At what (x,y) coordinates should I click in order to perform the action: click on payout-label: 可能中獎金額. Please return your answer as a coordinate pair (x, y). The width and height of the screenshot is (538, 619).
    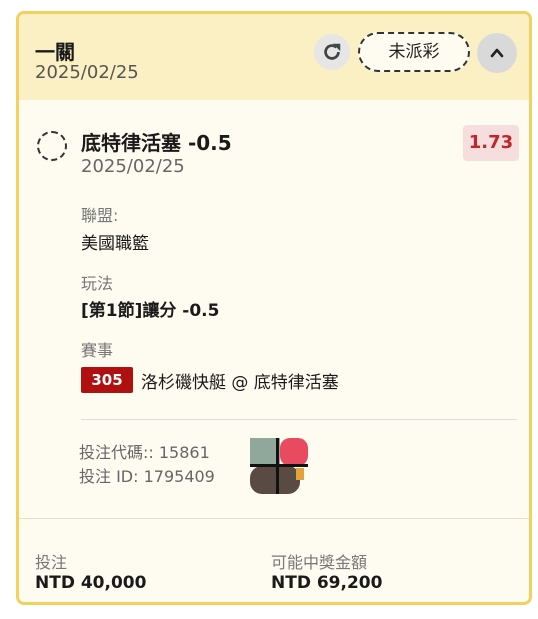
    Looking at the image, I should click on (319, 562).